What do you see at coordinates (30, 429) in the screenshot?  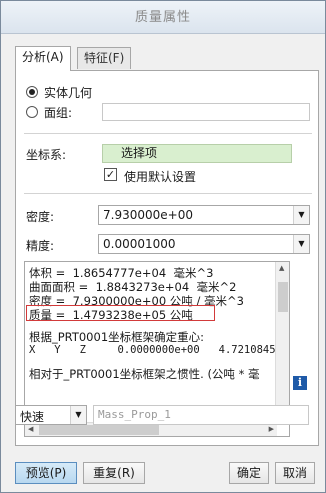 I see `scroll-left-icon: ◀` at bounding box center [30, 429].